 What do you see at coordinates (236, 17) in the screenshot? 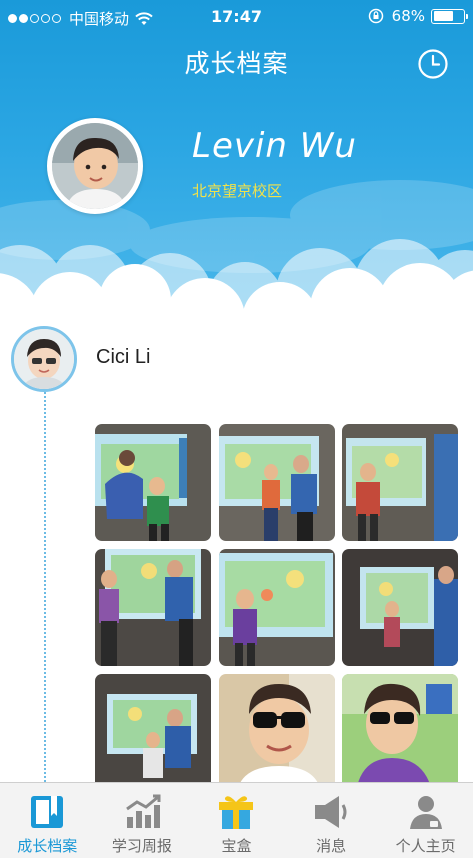
I see `status-bar: 中国移动 17:47 68%` at bounding box center [236, 17].